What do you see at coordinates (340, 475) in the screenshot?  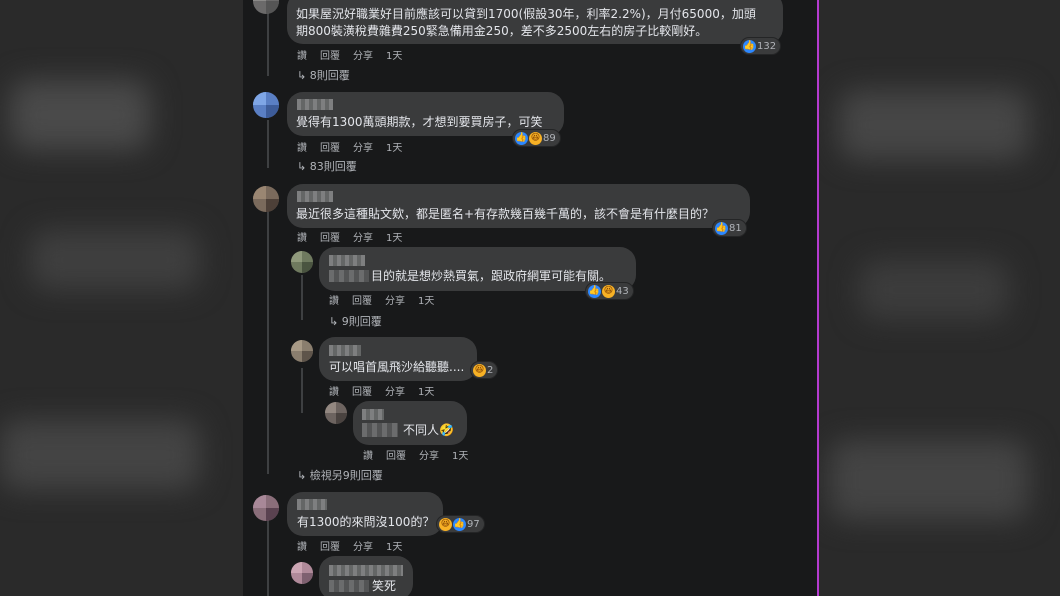 I see `view-more-replies-link: ↳ 檢視另9則回覆` at bounding box center [340, 475].